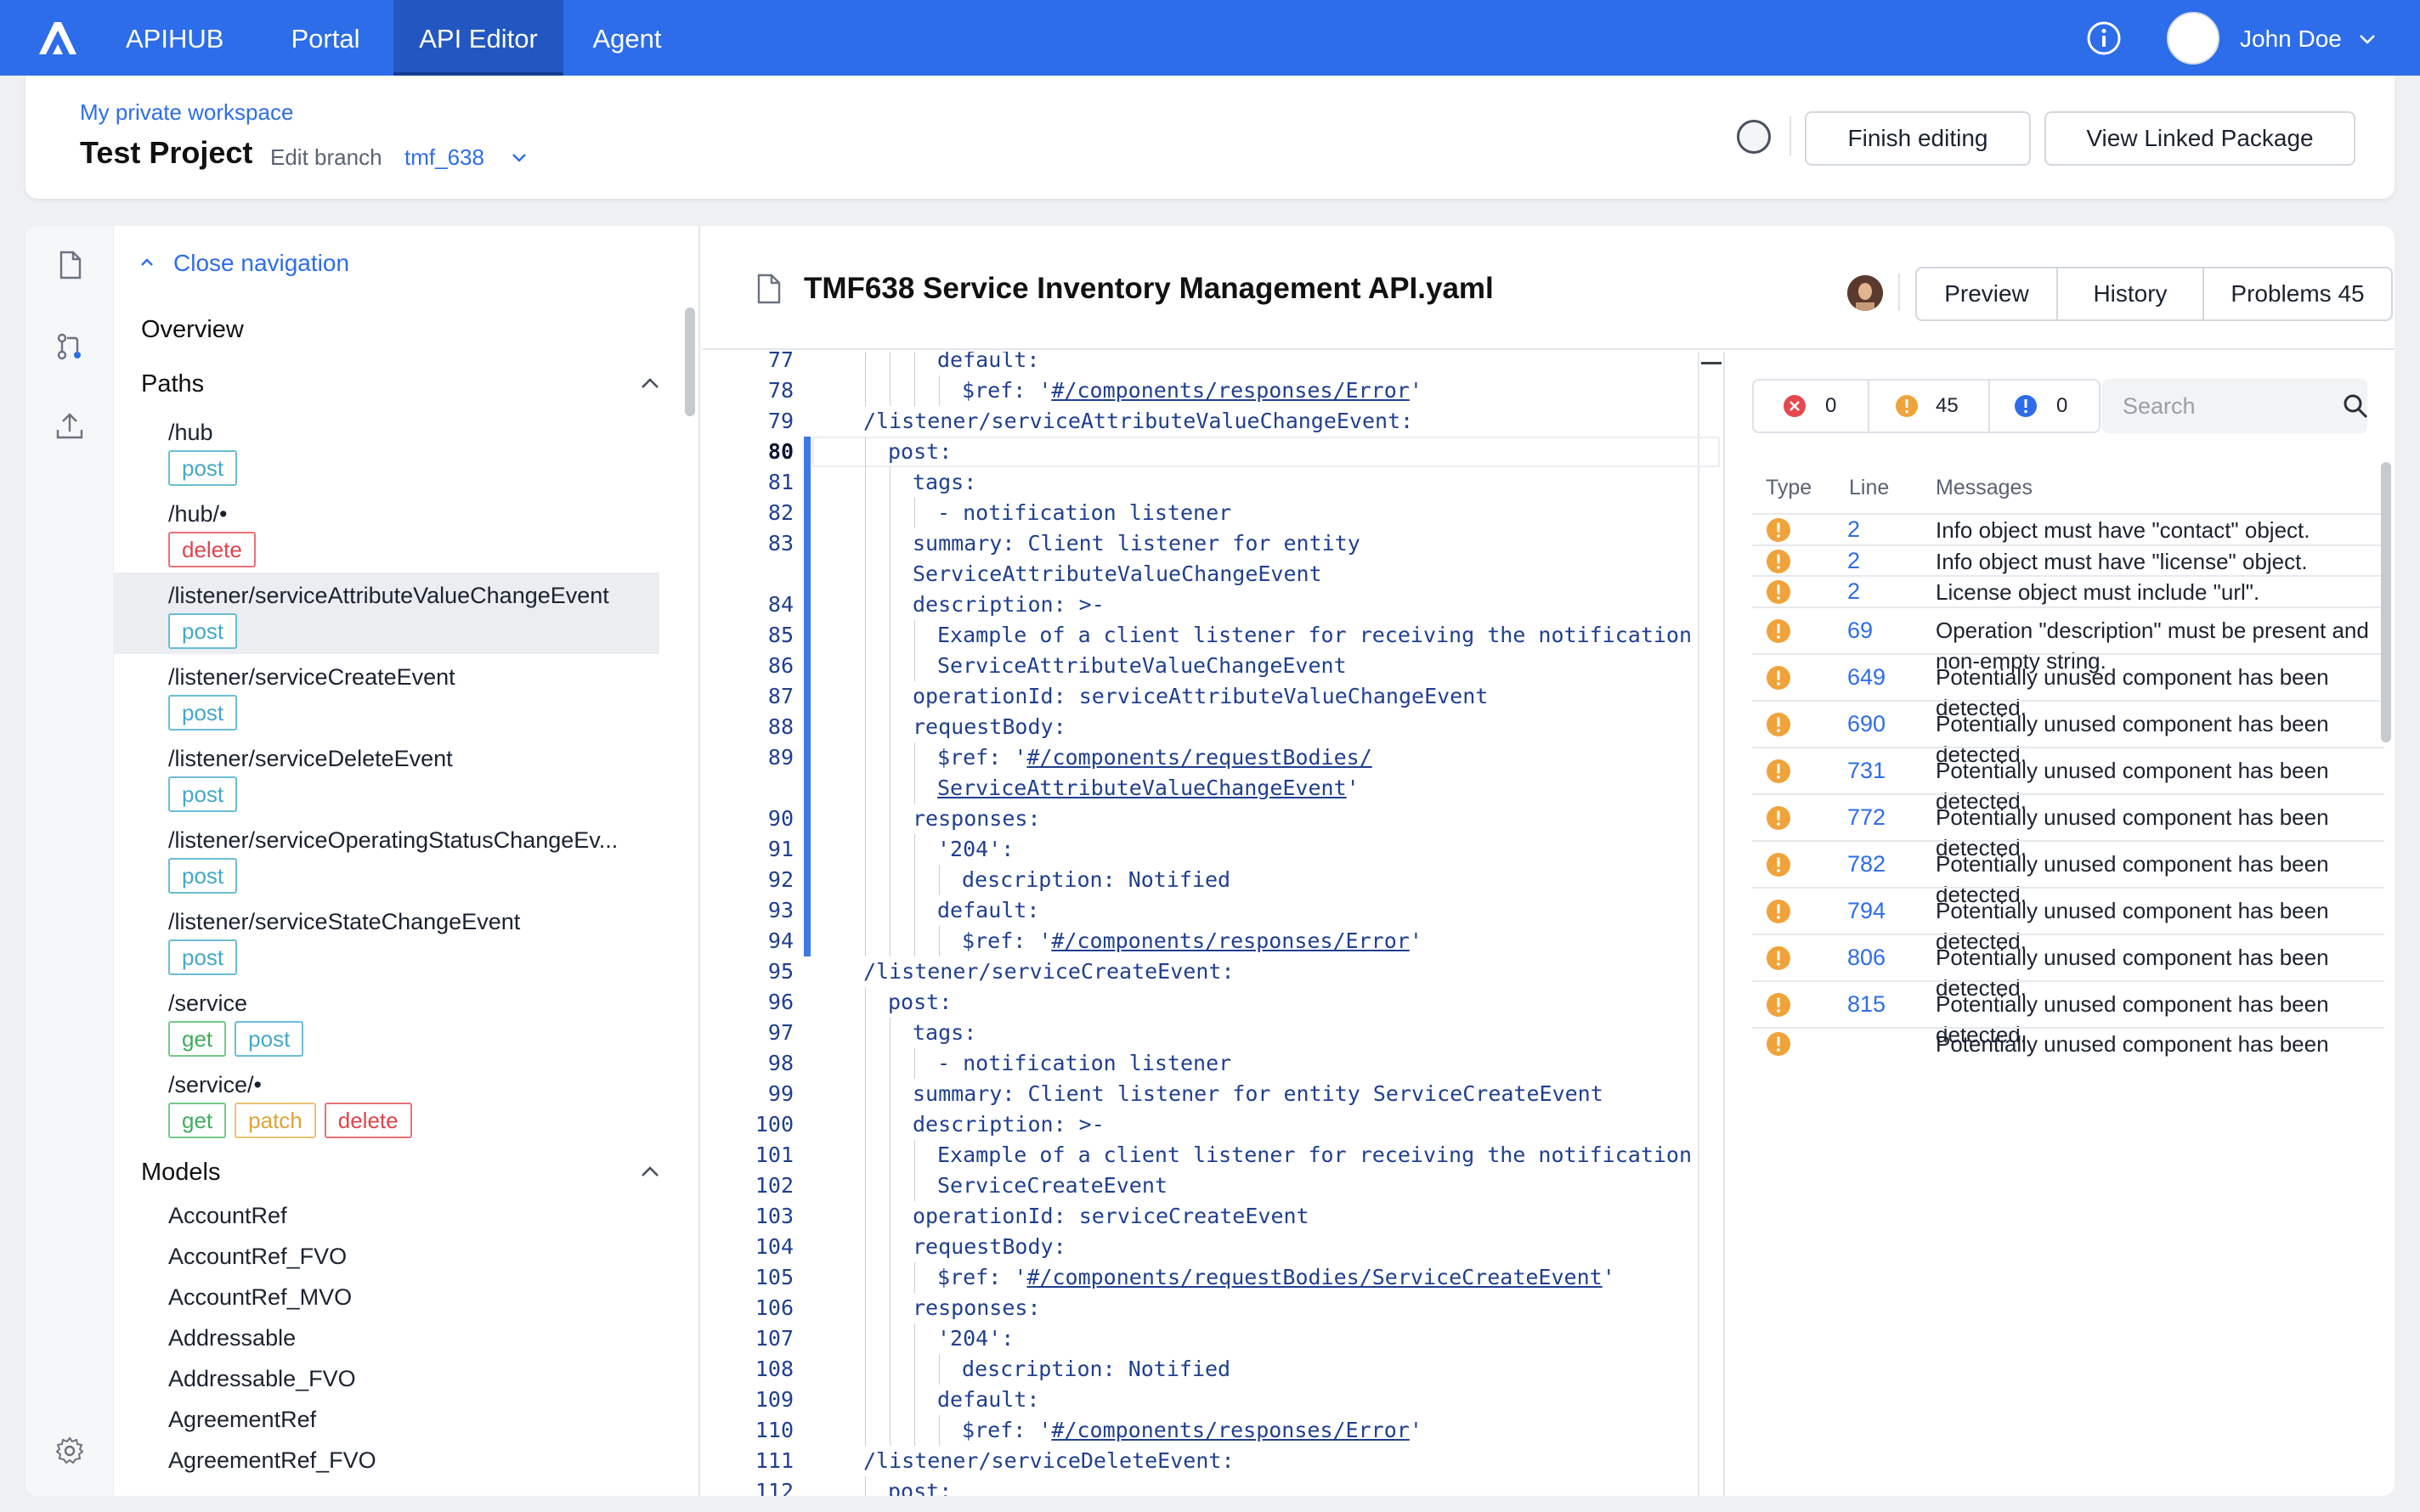  What do you see at coordinates (1212, 1033) in the screenshot?
I see `code-line: 97 tags:` at bounding box center [1212, 1033].